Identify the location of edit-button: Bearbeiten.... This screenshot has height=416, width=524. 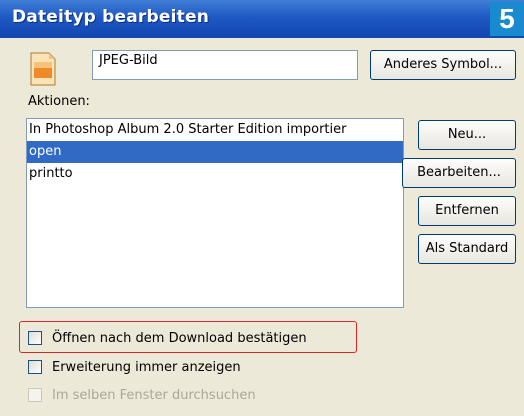
(459, 173).